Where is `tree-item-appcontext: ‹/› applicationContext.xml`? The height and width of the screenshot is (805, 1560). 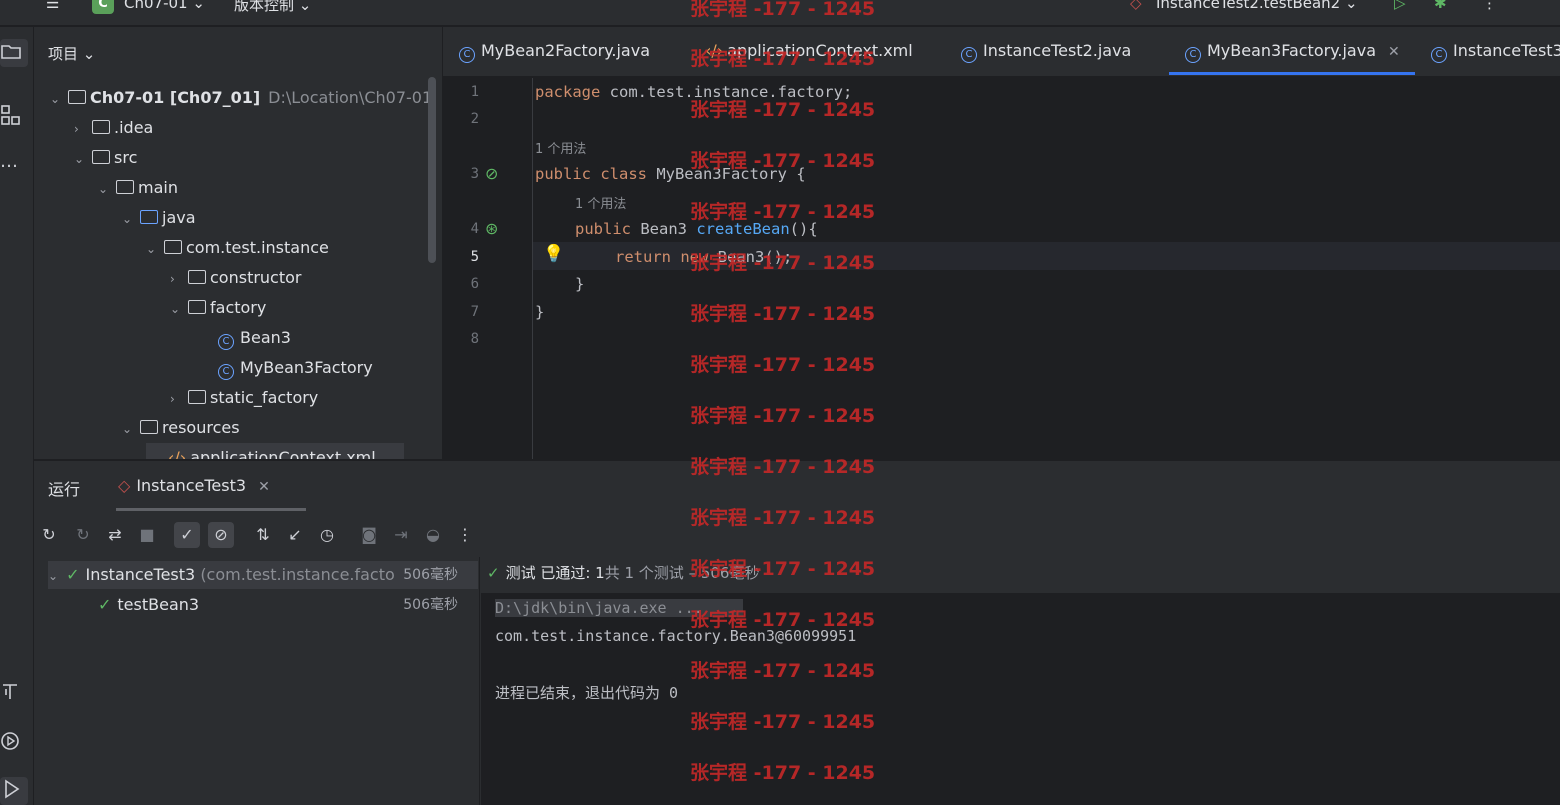 tree-item-appcontext: ‹/› applicationContext.xml is located at coordinates (275, 451).